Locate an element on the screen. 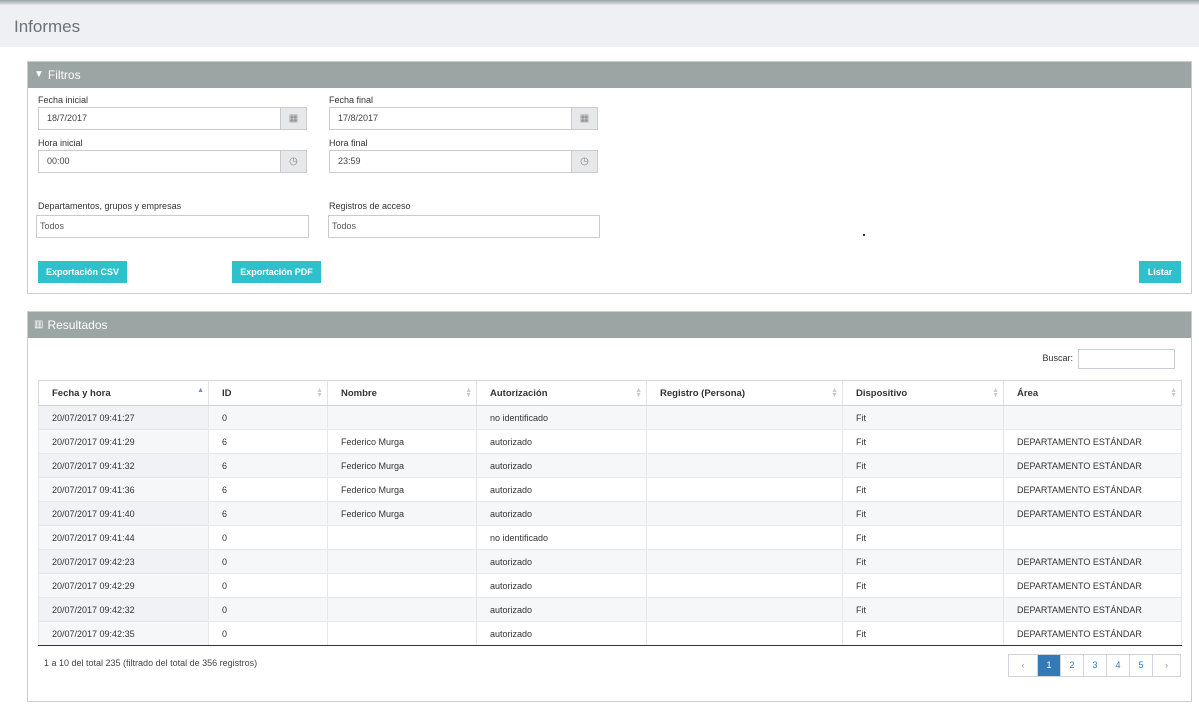 This screenshot has width=1199, height=709. listar-button: Listar is located at coordinates (1160, 272).